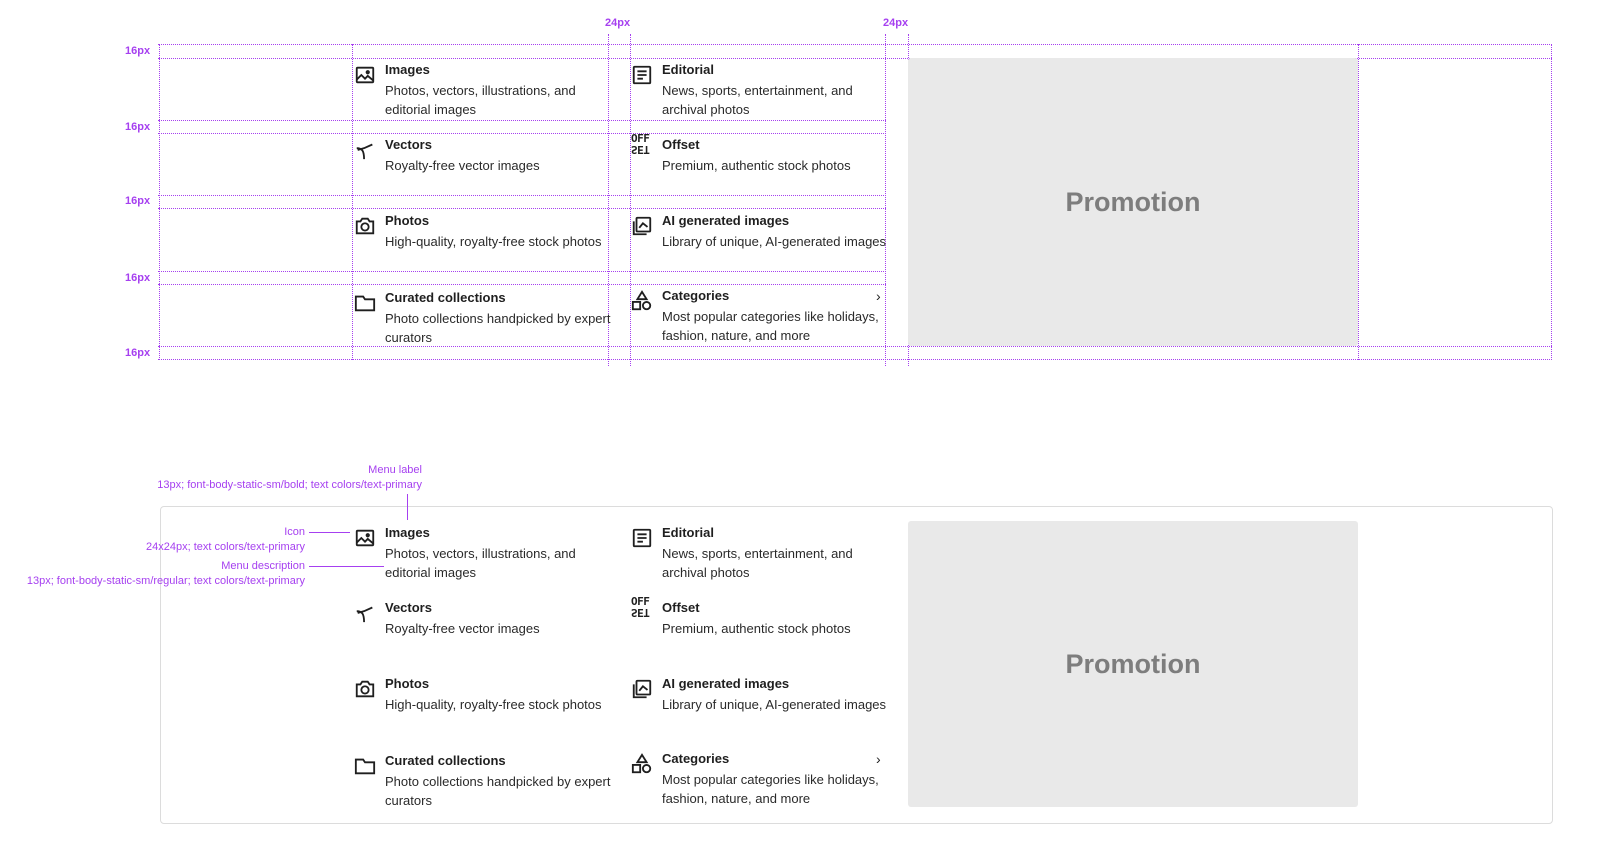 The image size is (1620, 867). Describe the element at coordinates (294, 532) in the screenshot. I see `icon-annotation: Icon` at that location.